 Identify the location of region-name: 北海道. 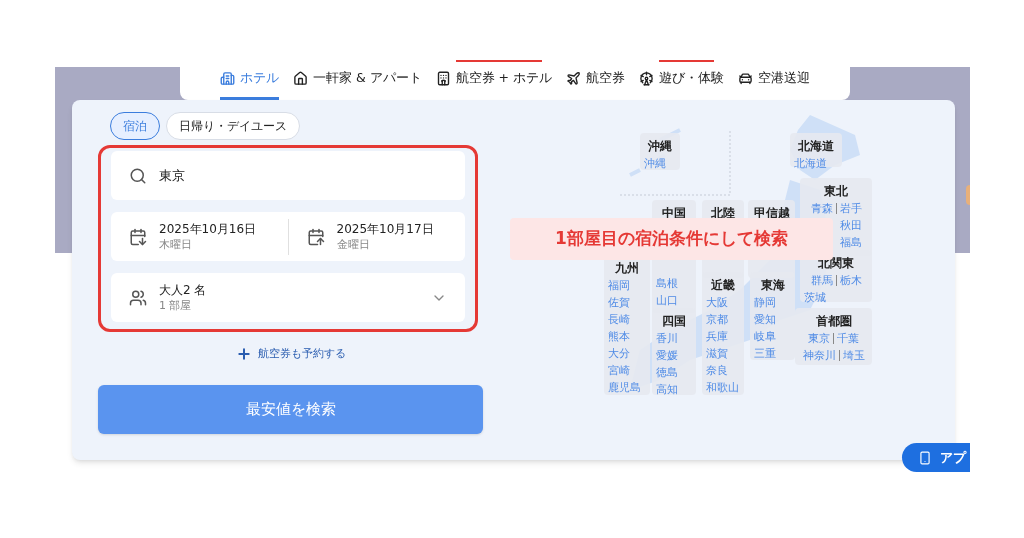
(816, 146).